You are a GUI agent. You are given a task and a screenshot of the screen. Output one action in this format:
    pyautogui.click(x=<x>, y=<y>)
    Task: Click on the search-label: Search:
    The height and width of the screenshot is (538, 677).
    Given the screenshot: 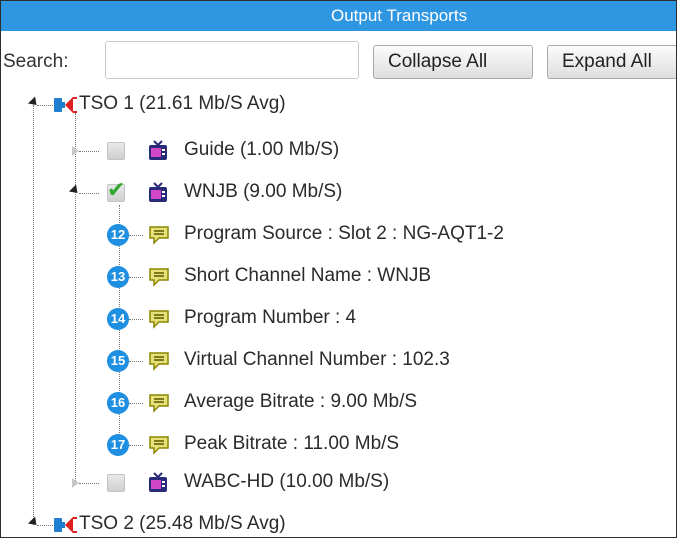 What is the action you would take?
    pyautogui.click(x=36, y=61)
    